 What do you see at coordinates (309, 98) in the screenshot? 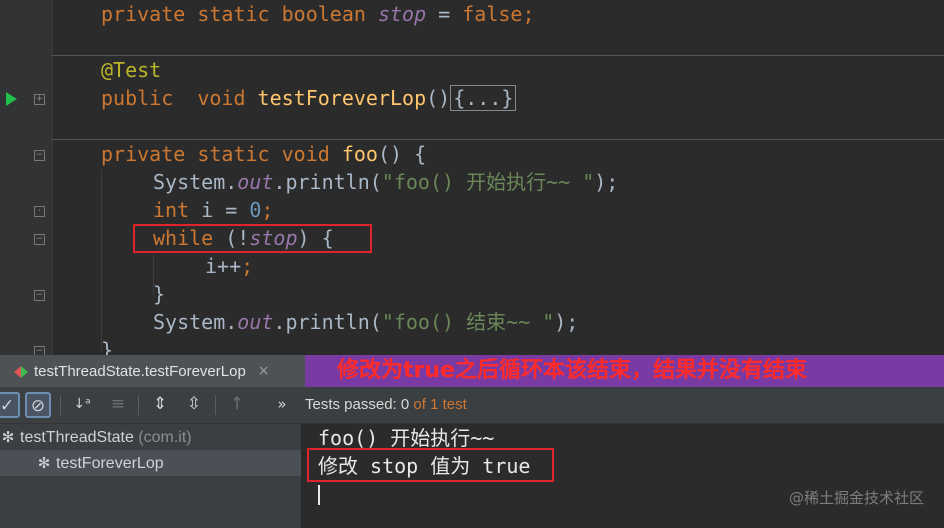
I see `code-line-test-method: public void testForeverLop() {...}` at bounding box center [309, 98].